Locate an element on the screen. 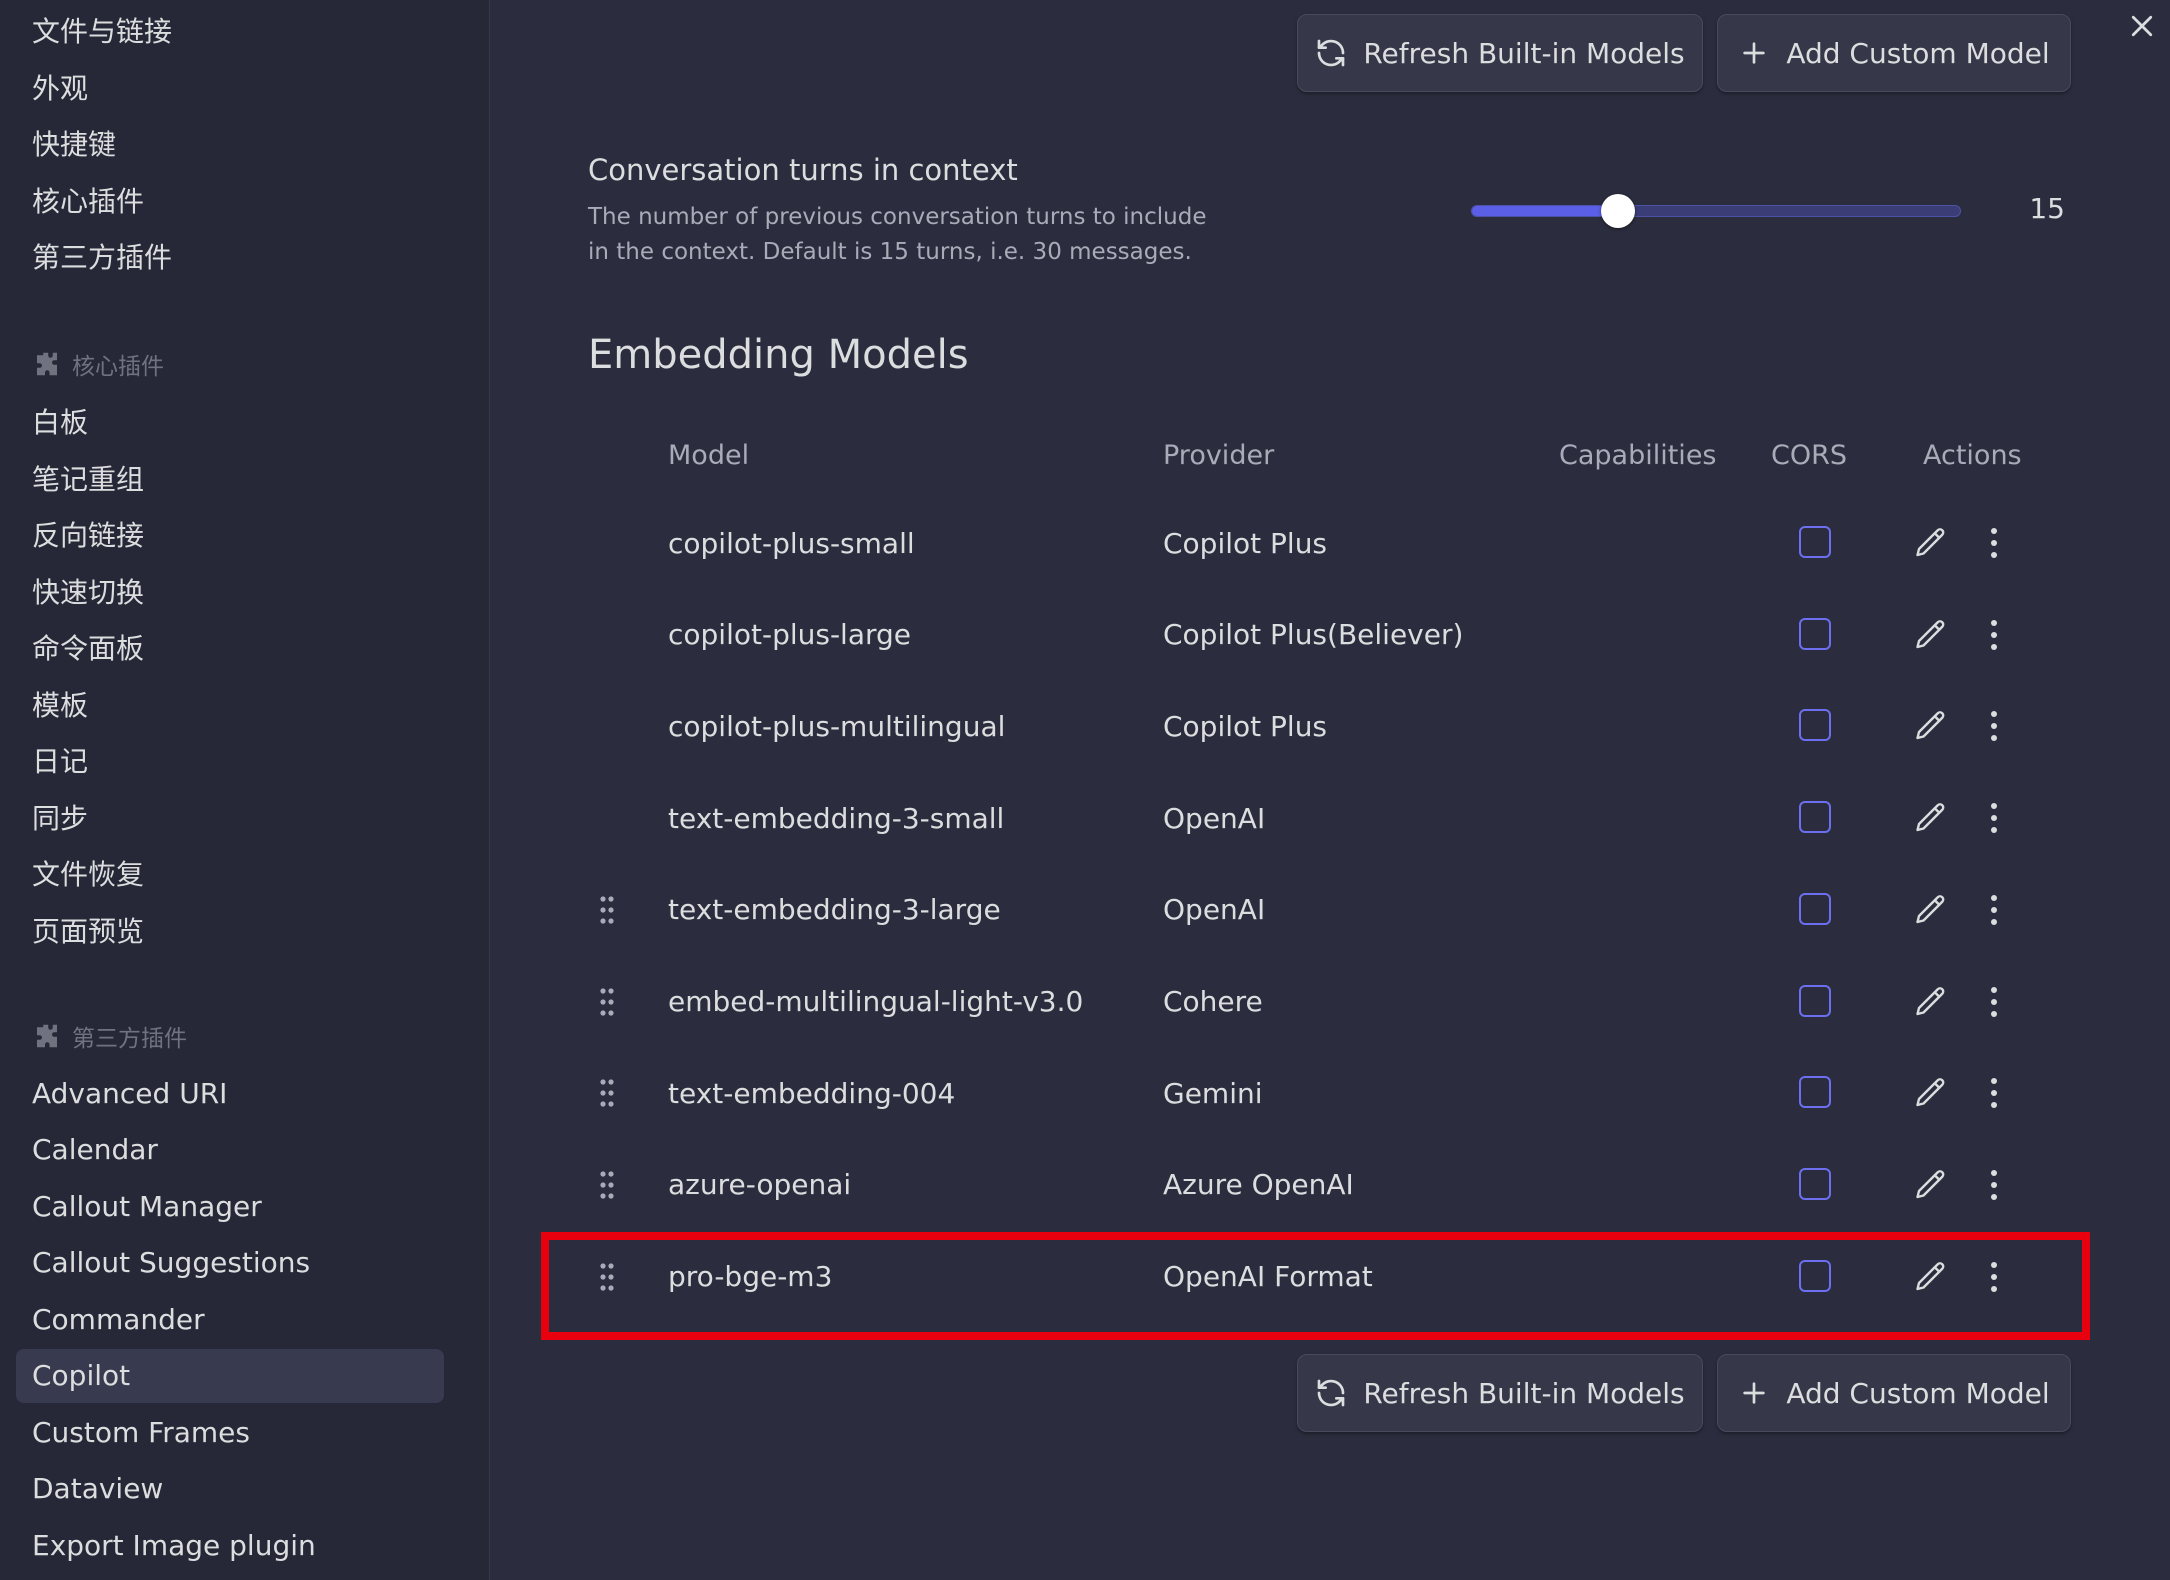  sidebar-item-community-plugin: Export Image plugin is located at coordinates (230, 1545).